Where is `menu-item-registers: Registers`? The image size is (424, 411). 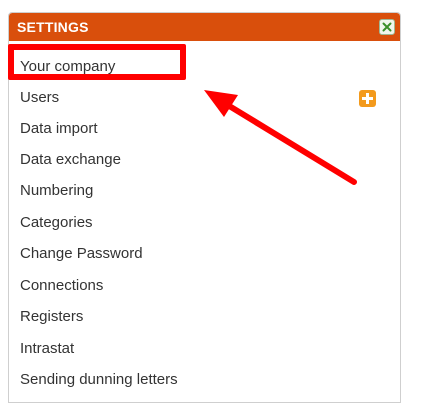
menu-item-registers: Registers is located at coordinates (51, 317).